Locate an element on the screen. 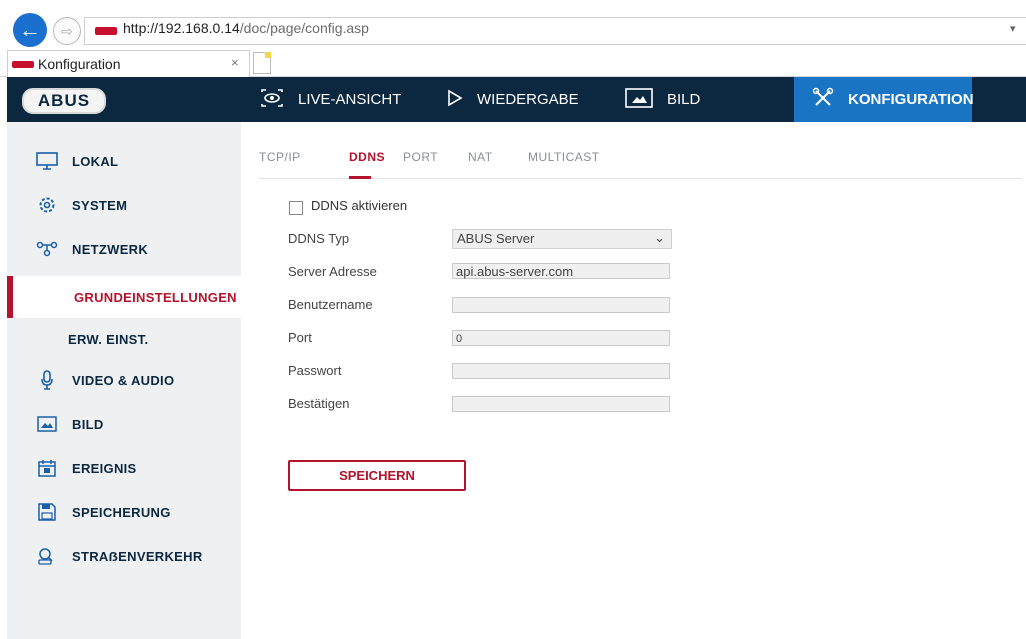 The width and height of the screenshot is (1026, 639). sidebar-item-label: SYSTEM is located at coordinates (100, 205).